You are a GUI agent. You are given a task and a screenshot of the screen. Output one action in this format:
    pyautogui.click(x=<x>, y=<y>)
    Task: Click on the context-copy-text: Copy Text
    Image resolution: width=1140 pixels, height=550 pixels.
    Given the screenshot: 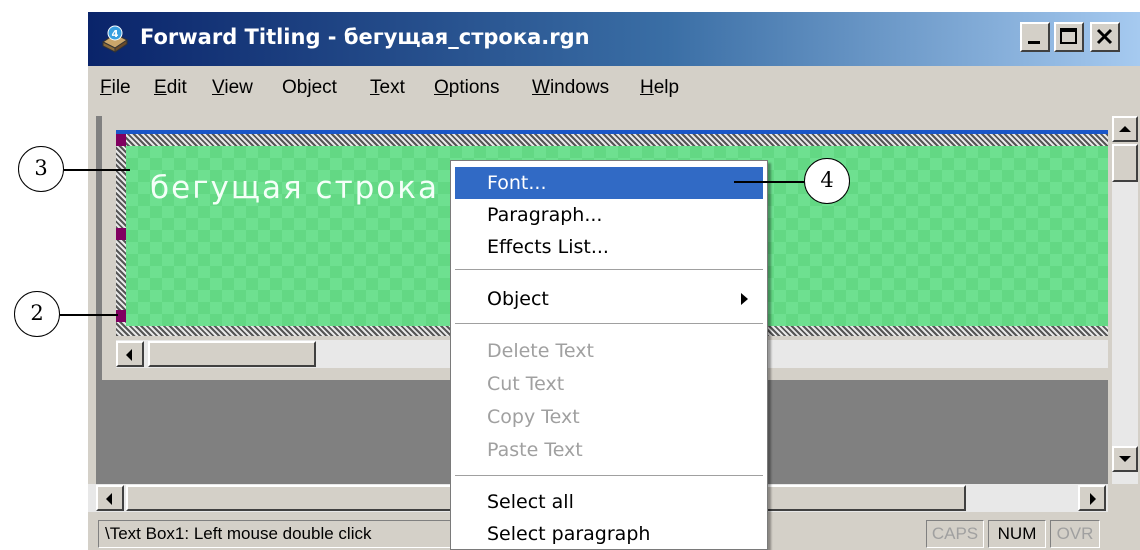 What is the action you would take?
    pyautogui.click(x=533, y=417)
    